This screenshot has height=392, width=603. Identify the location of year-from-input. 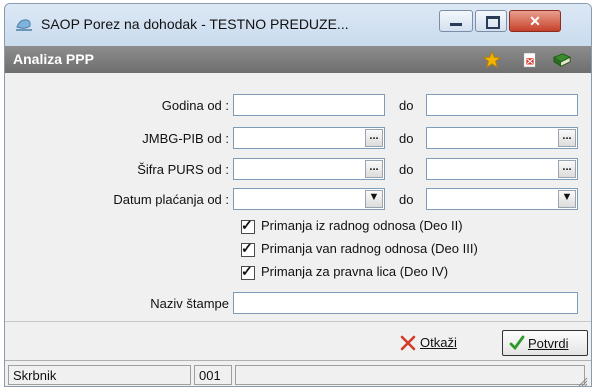
(309, 105).